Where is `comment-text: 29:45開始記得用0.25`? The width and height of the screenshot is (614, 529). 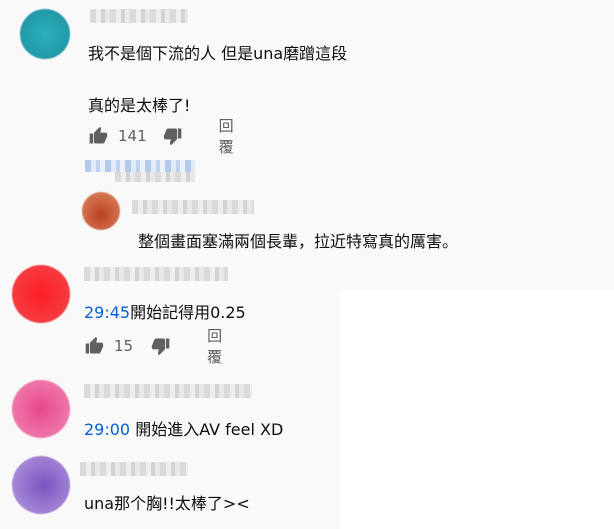
comment-text: 29:45開始記得用0.25 is located at coordinates (165, 311).